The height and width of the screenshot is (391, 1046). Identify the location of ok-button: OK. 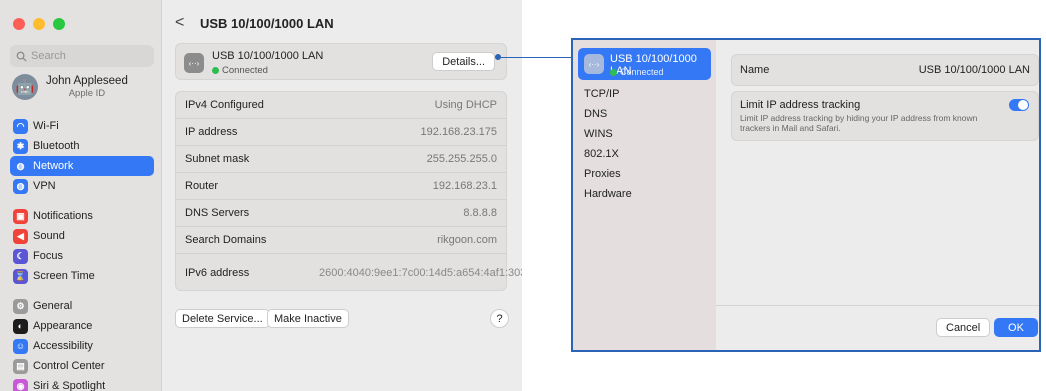
(1016, 327).